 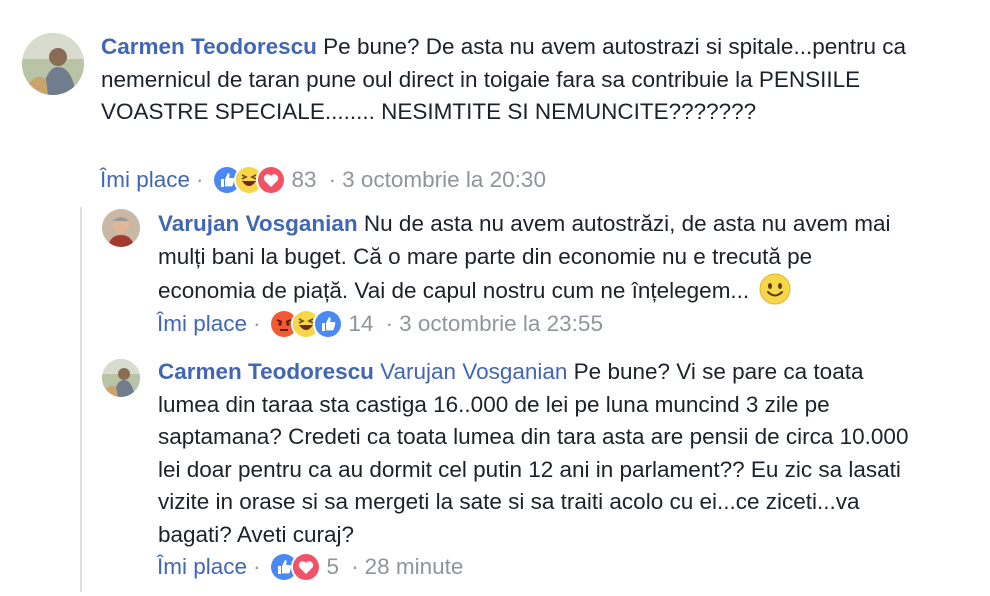 What do you see at coordinates (444, 180) in the screenshot?
I see `comment-timestamp: 3 octombrie la 20:30` at bounding box center [444, 180].